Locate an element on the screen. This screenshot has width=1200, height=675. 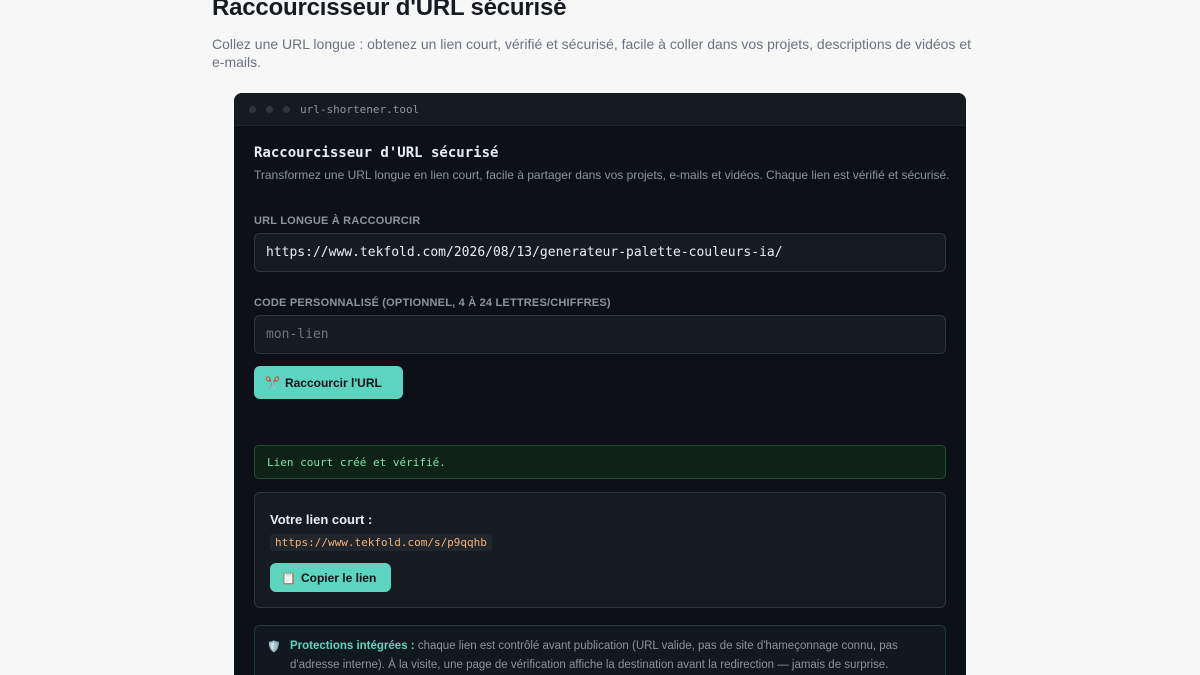
window-titlebar: url-shortener.tool is located at coordinates (600, 109).